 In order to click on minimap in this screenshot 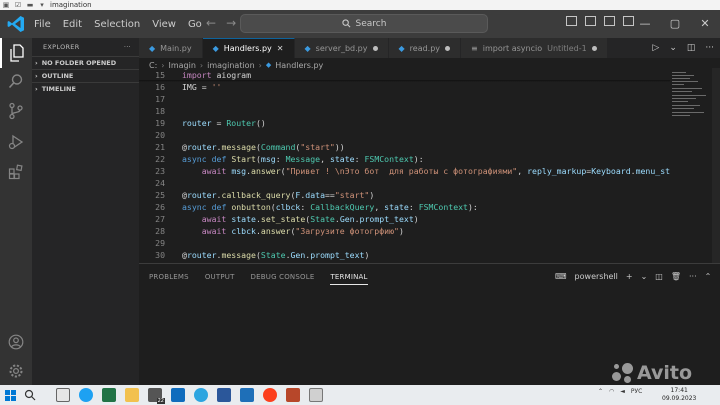, I will do `click(691, 165)`.